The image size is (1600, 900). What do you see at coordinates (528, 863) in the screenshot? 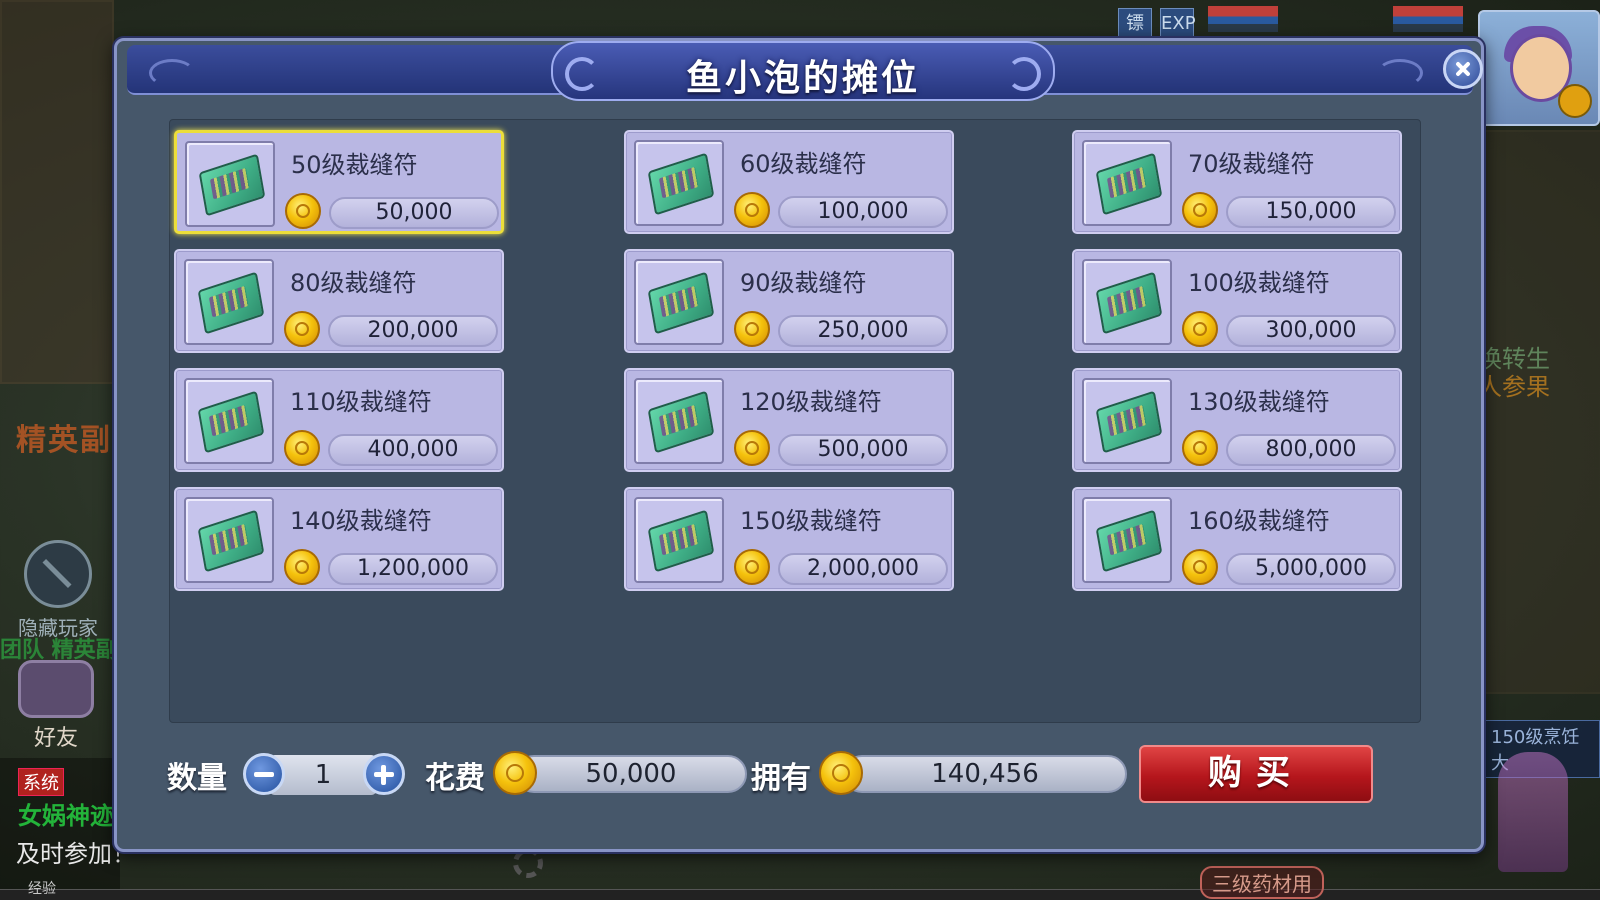
I see `gear-icon` at bounding box center [528, 863].